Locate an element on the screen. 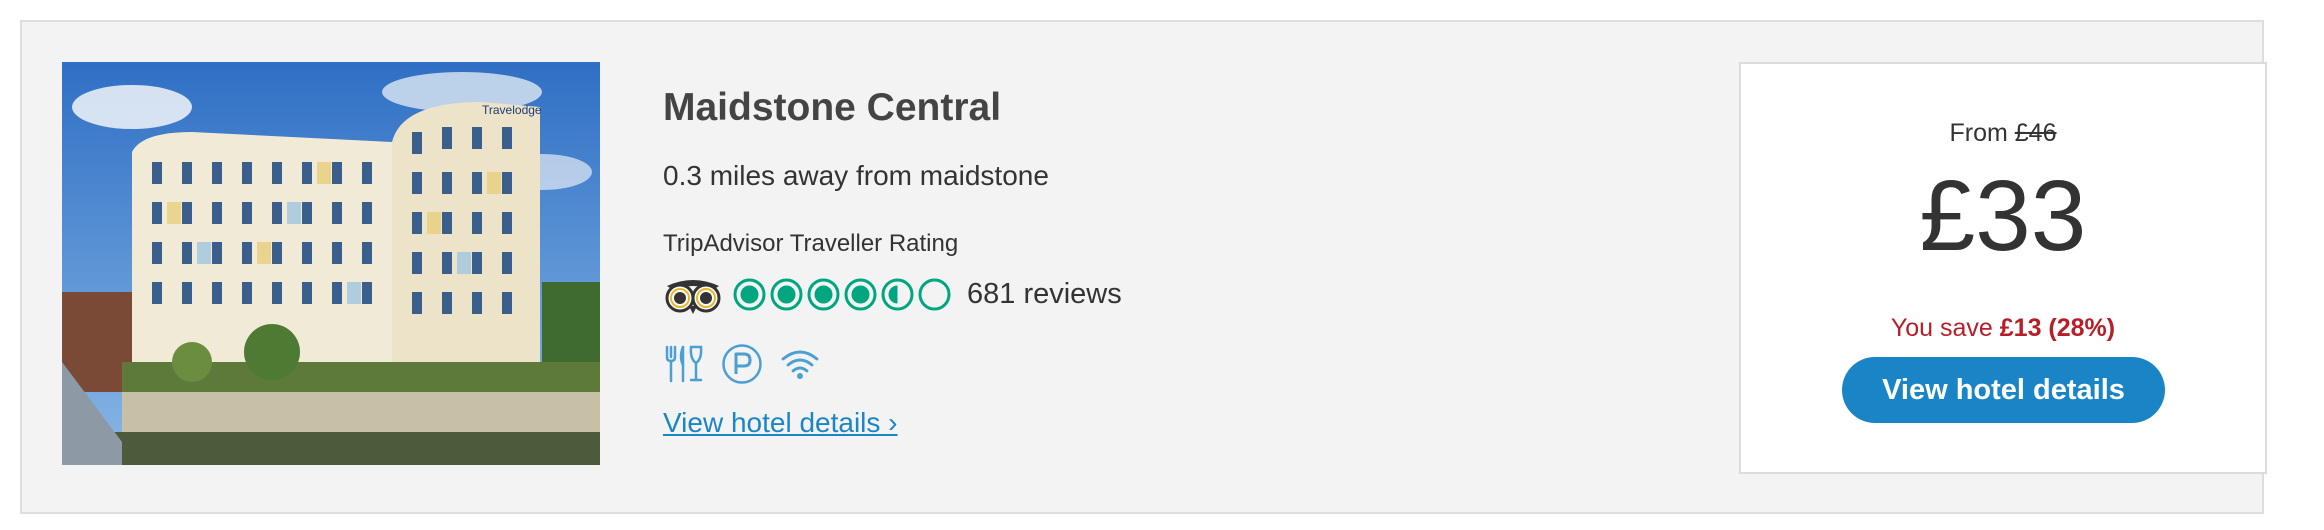  tripadvisor-rating-label: TripAdvisor Traveller Rating is located at coordinates (811, 243).